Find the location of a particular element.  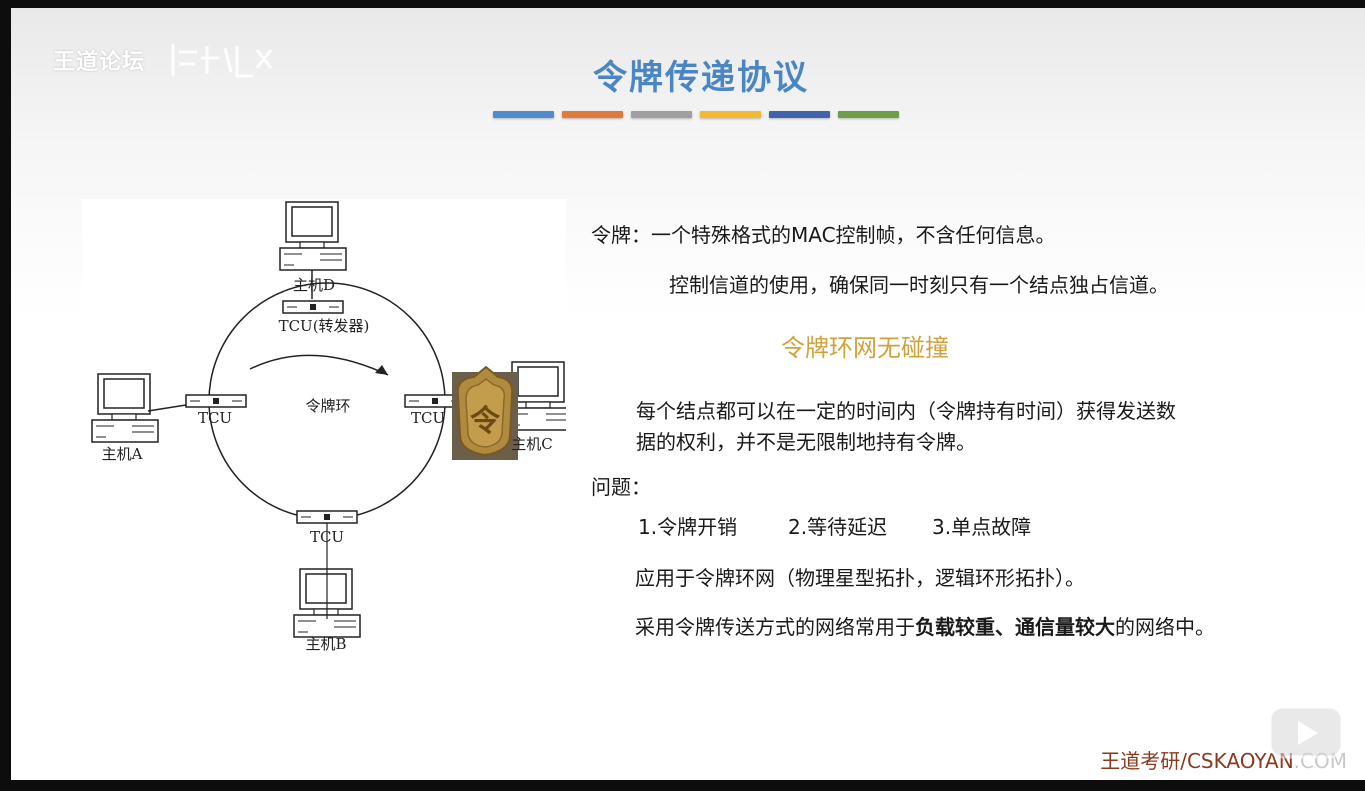

problem-3: 3.单点故障 is located at coordinates (982, 527).